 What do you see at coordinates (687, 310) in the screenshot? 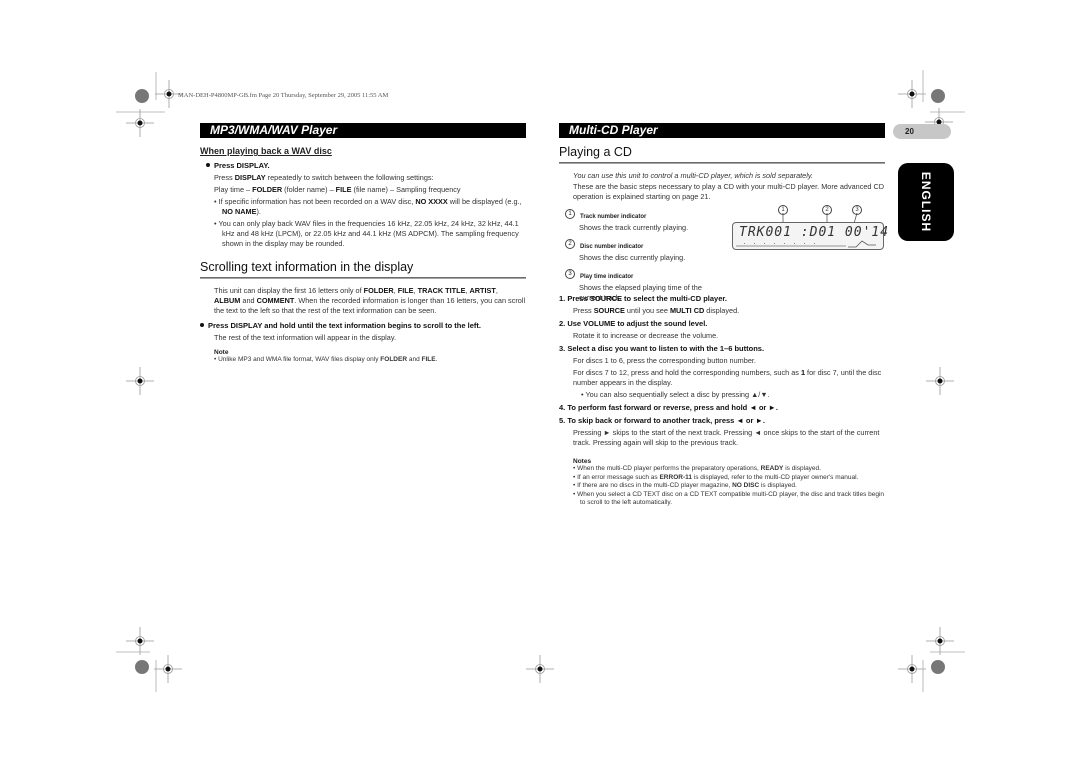
I see `bold-term: MULTI CD` at bounding box center [687, 310].